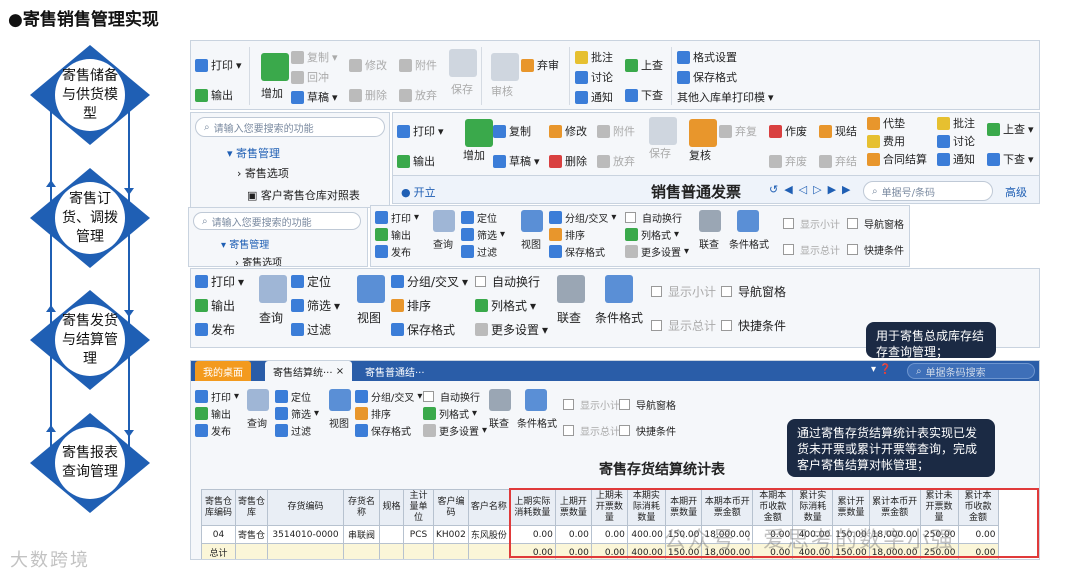 Image resolution: width=1080 pixels, height=578 pixels. What do you see at coordinates (788, 161) in the screenshot?
I see `unvoid-button: 弃废` at bounding box center [788, 161].